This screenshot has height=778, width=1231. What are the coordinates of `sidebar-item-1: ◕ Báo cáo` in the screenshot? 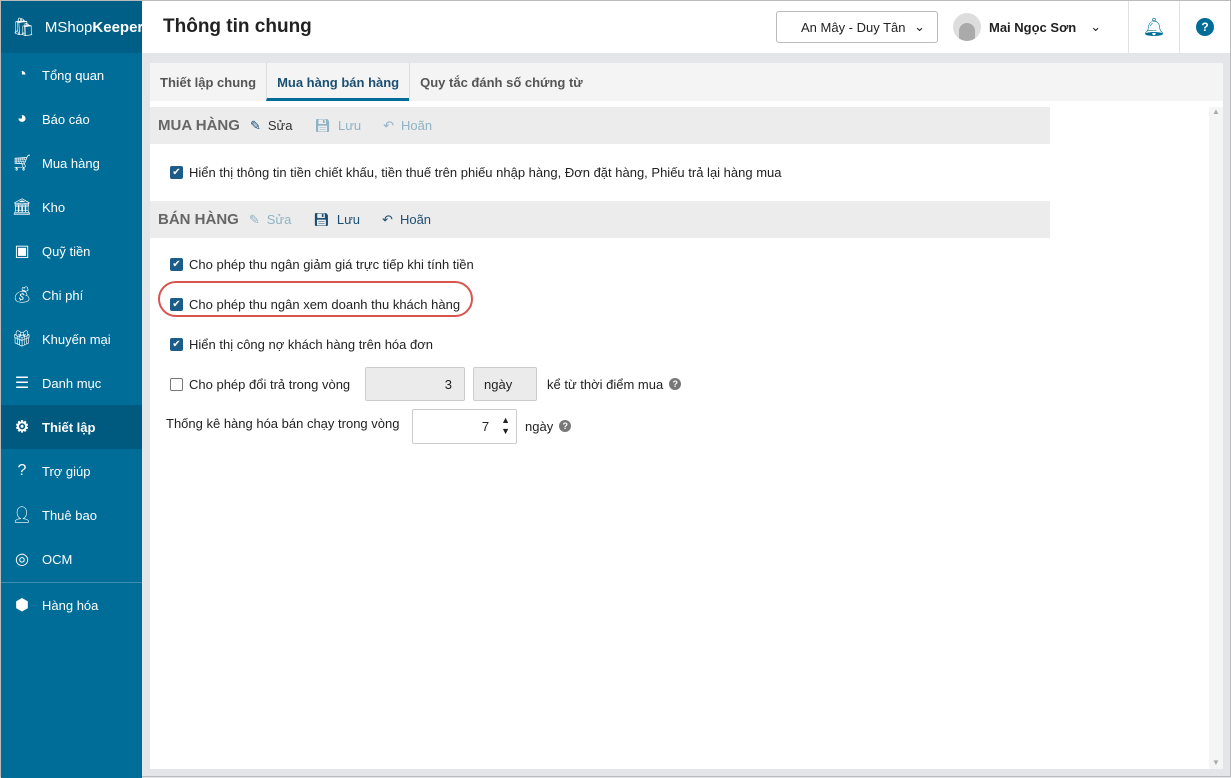 It's located at (71, 119).